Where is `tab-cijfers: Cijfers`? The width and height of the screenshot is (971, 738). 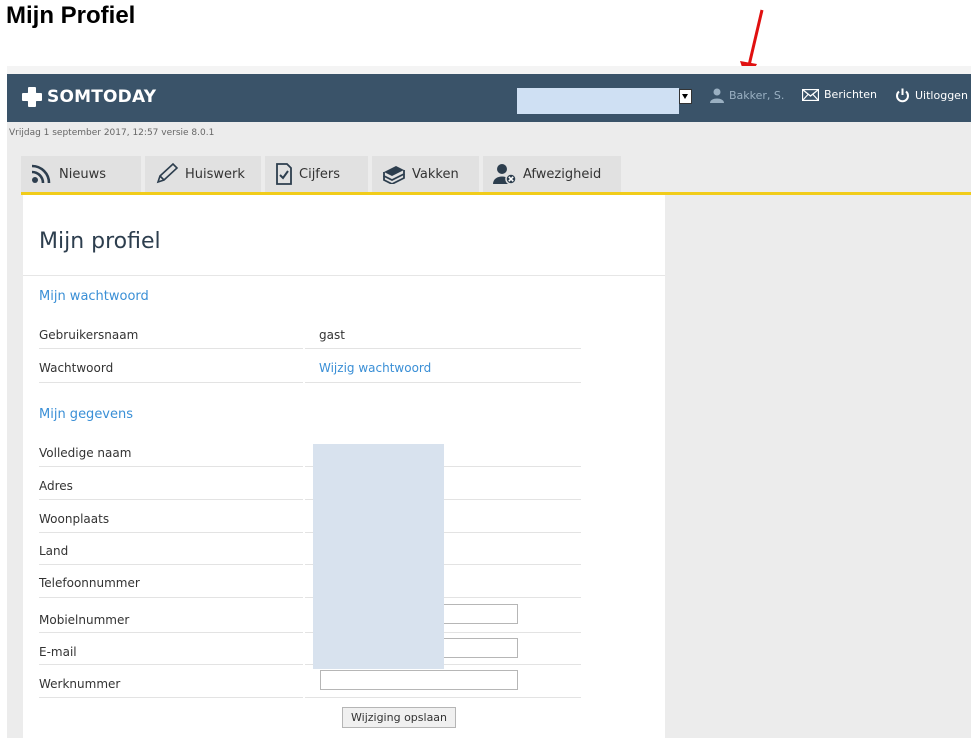 tab-cijfers: Cijfers is located at coordinates (316, 174).